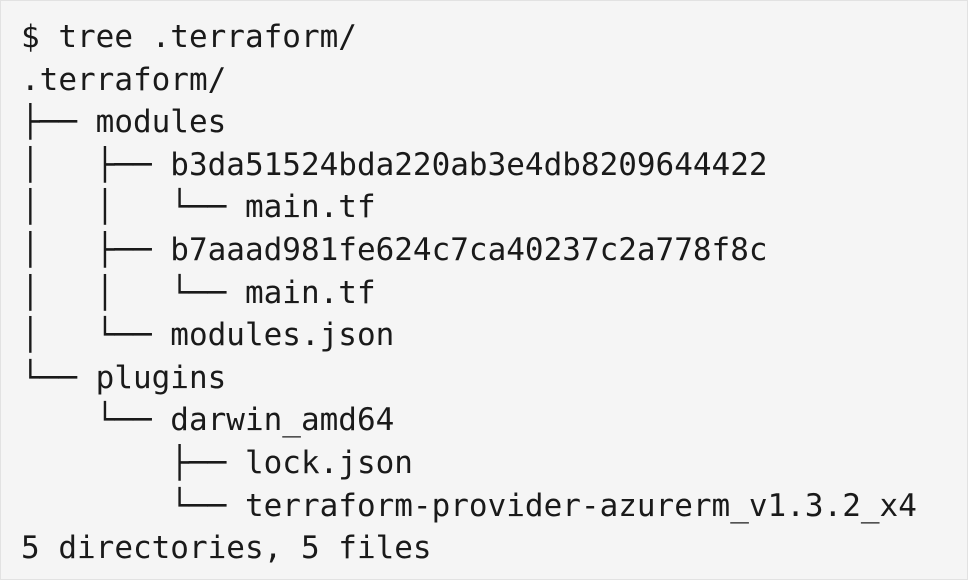 This screenshot has width=970, height=582. What do you see at coordinates (208, 420) in the screenshot?
I see `tree-entry-platform-dir: └── darwin_amd64` at bounding box center [208, 420].